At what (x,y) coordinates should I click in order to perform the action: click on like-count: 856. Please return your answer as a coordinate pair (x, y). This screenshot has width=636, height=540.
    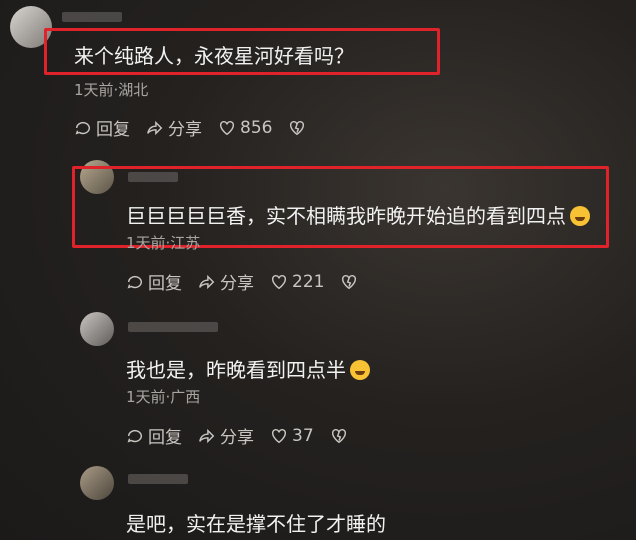
    Looking at the image, I should click on (256, 127).